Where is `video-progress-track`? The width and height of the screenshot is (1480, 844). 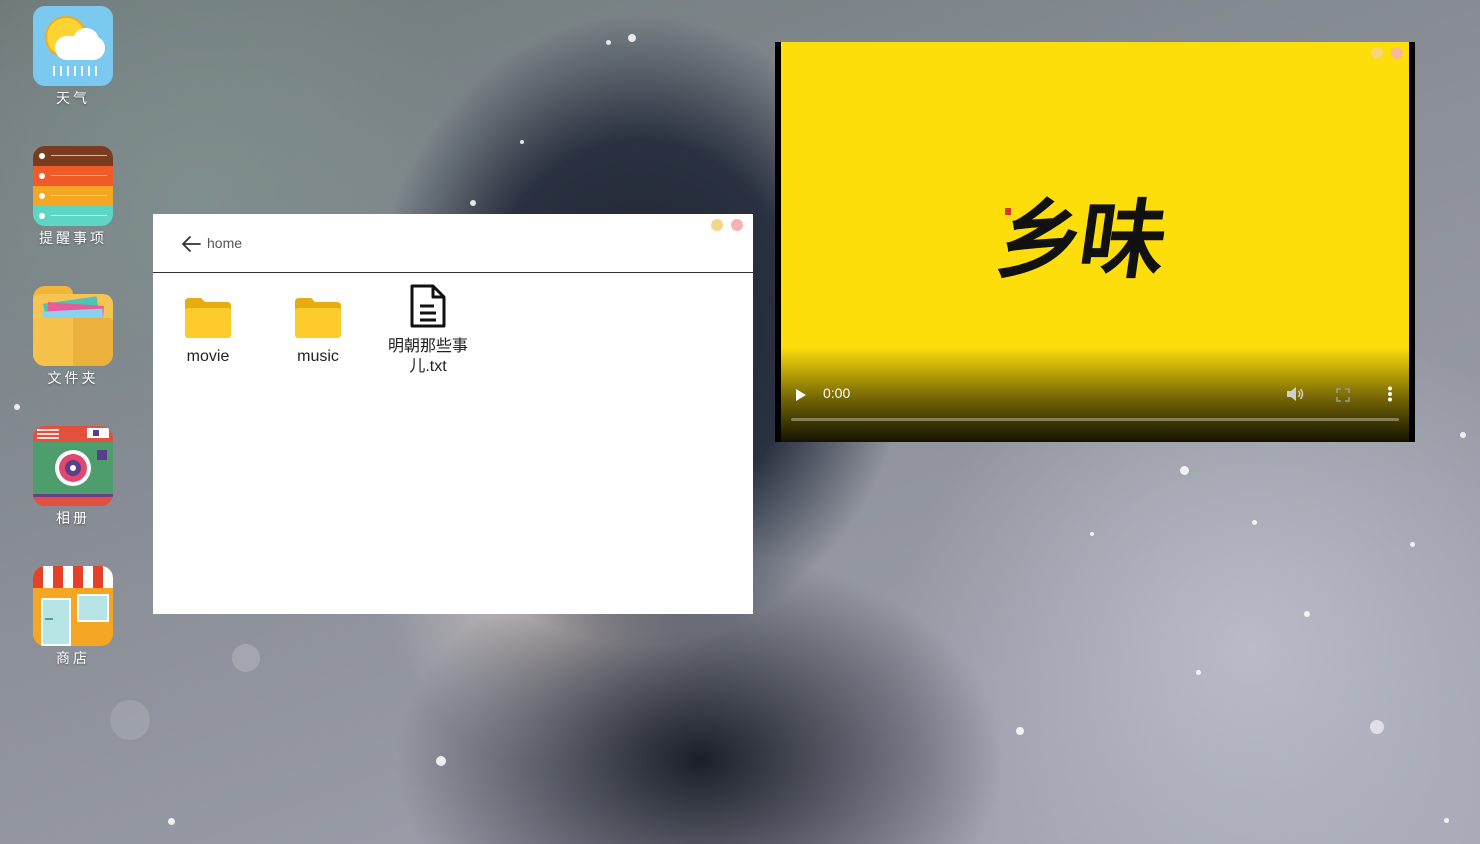
video-progress-track is located at coordinates (1095, 419).